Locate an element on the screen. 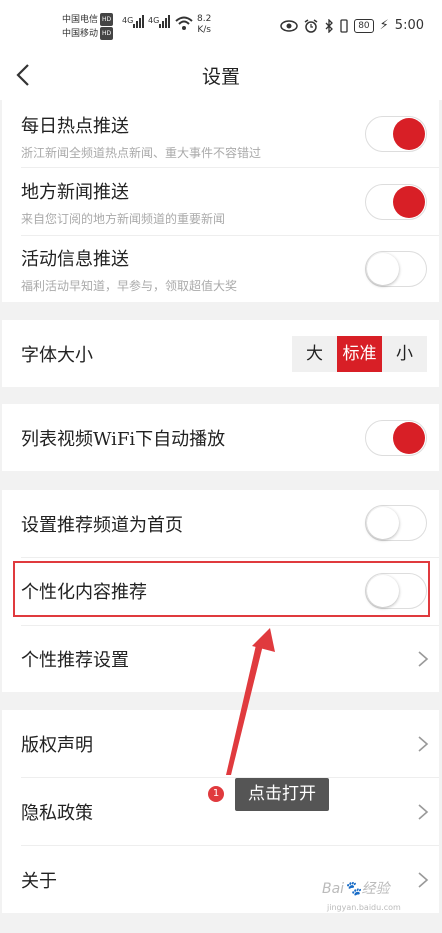  video-autoplay-row: 列表视频WiFi下自动播放 is located at coordinates (220, 437).